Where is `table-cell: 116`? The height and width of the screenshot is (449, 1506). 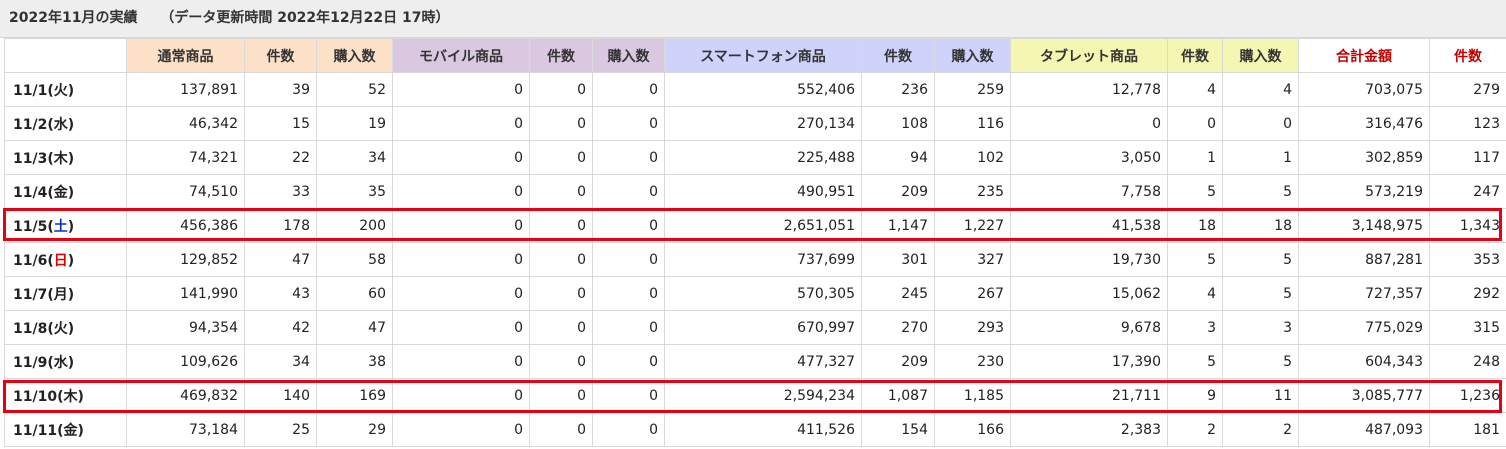
table-cell: 116 is located at coordinates (972, 123).